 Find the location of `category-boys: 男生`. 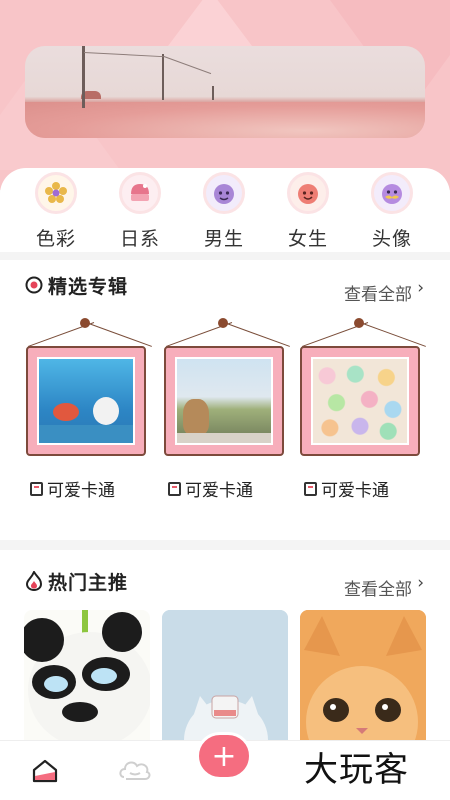

category-boys: 男生 is located at coordinates (224, 211).